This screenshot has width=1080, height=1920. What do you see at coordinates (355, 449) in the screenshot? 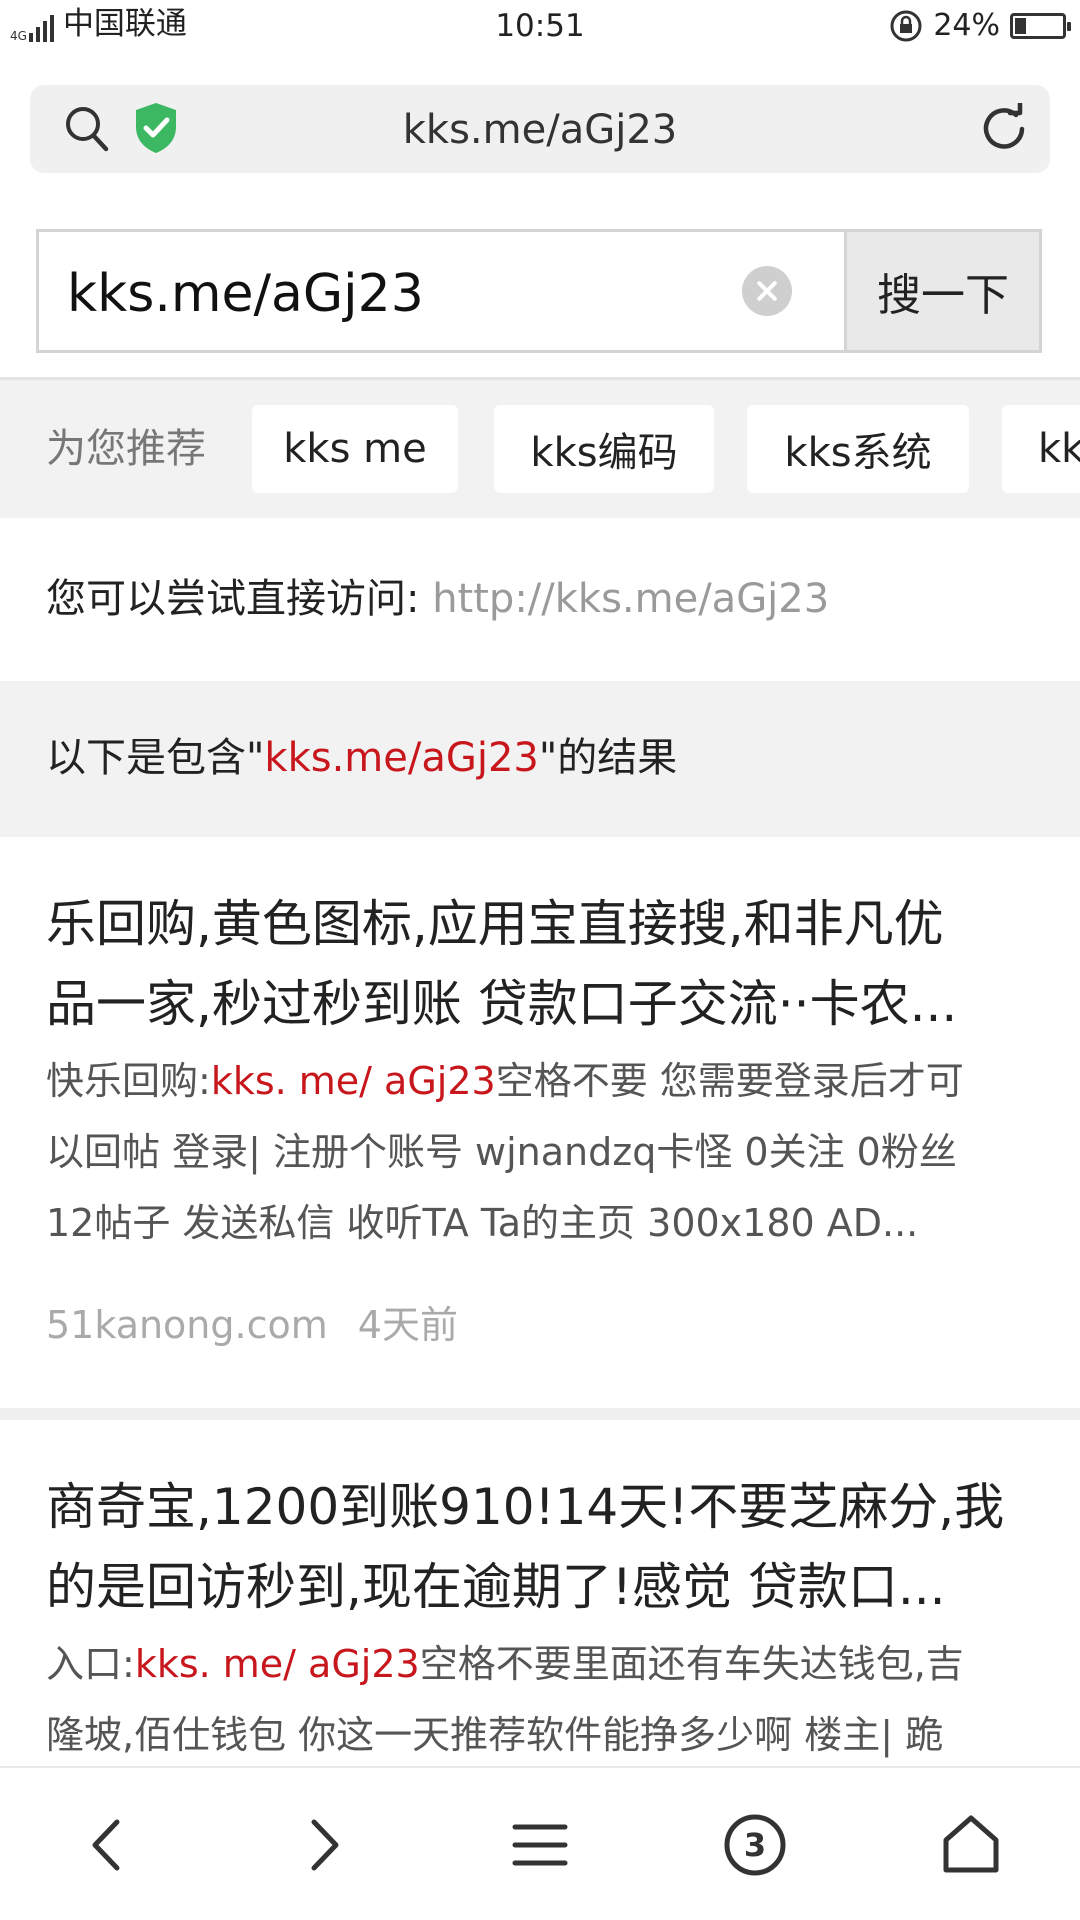
I see `recommend-chip: kks me` at bounding box center [355, 449].